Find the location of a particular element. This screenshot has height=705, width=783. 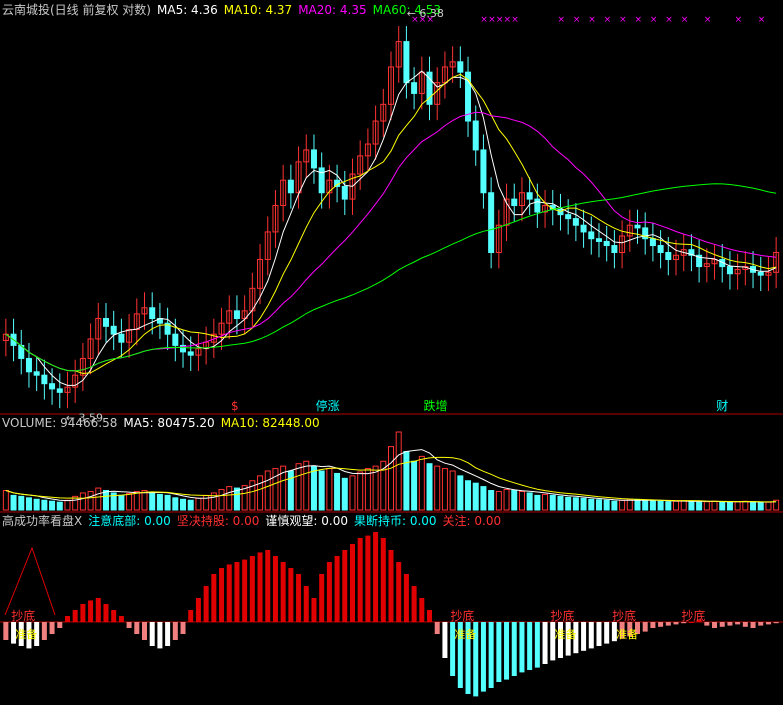

price-bottom-label: $ is located at coordinates (235, 406).